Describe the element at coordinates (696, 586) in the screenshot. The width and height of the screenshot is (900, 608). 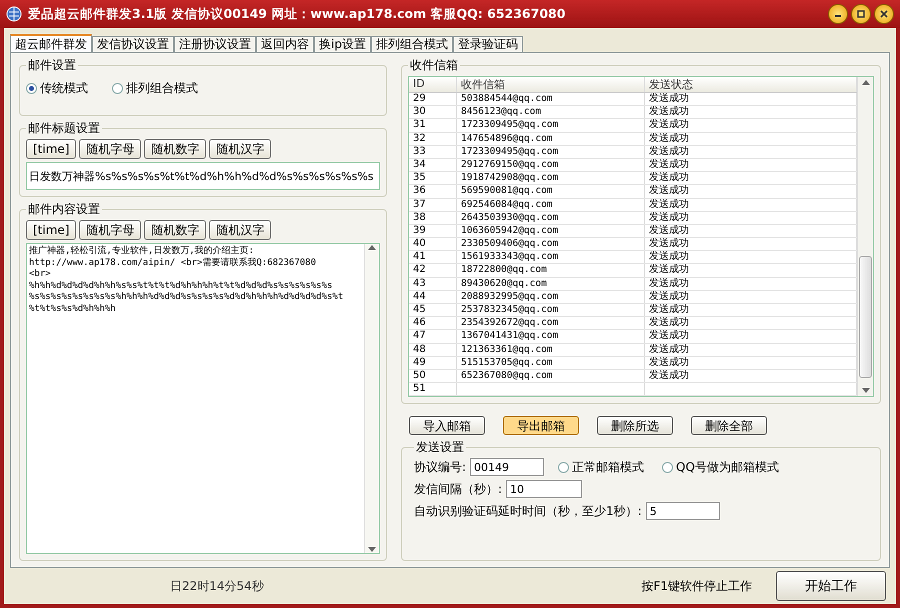
I see `status-hint: 按F1键软件停止工作` at that location.